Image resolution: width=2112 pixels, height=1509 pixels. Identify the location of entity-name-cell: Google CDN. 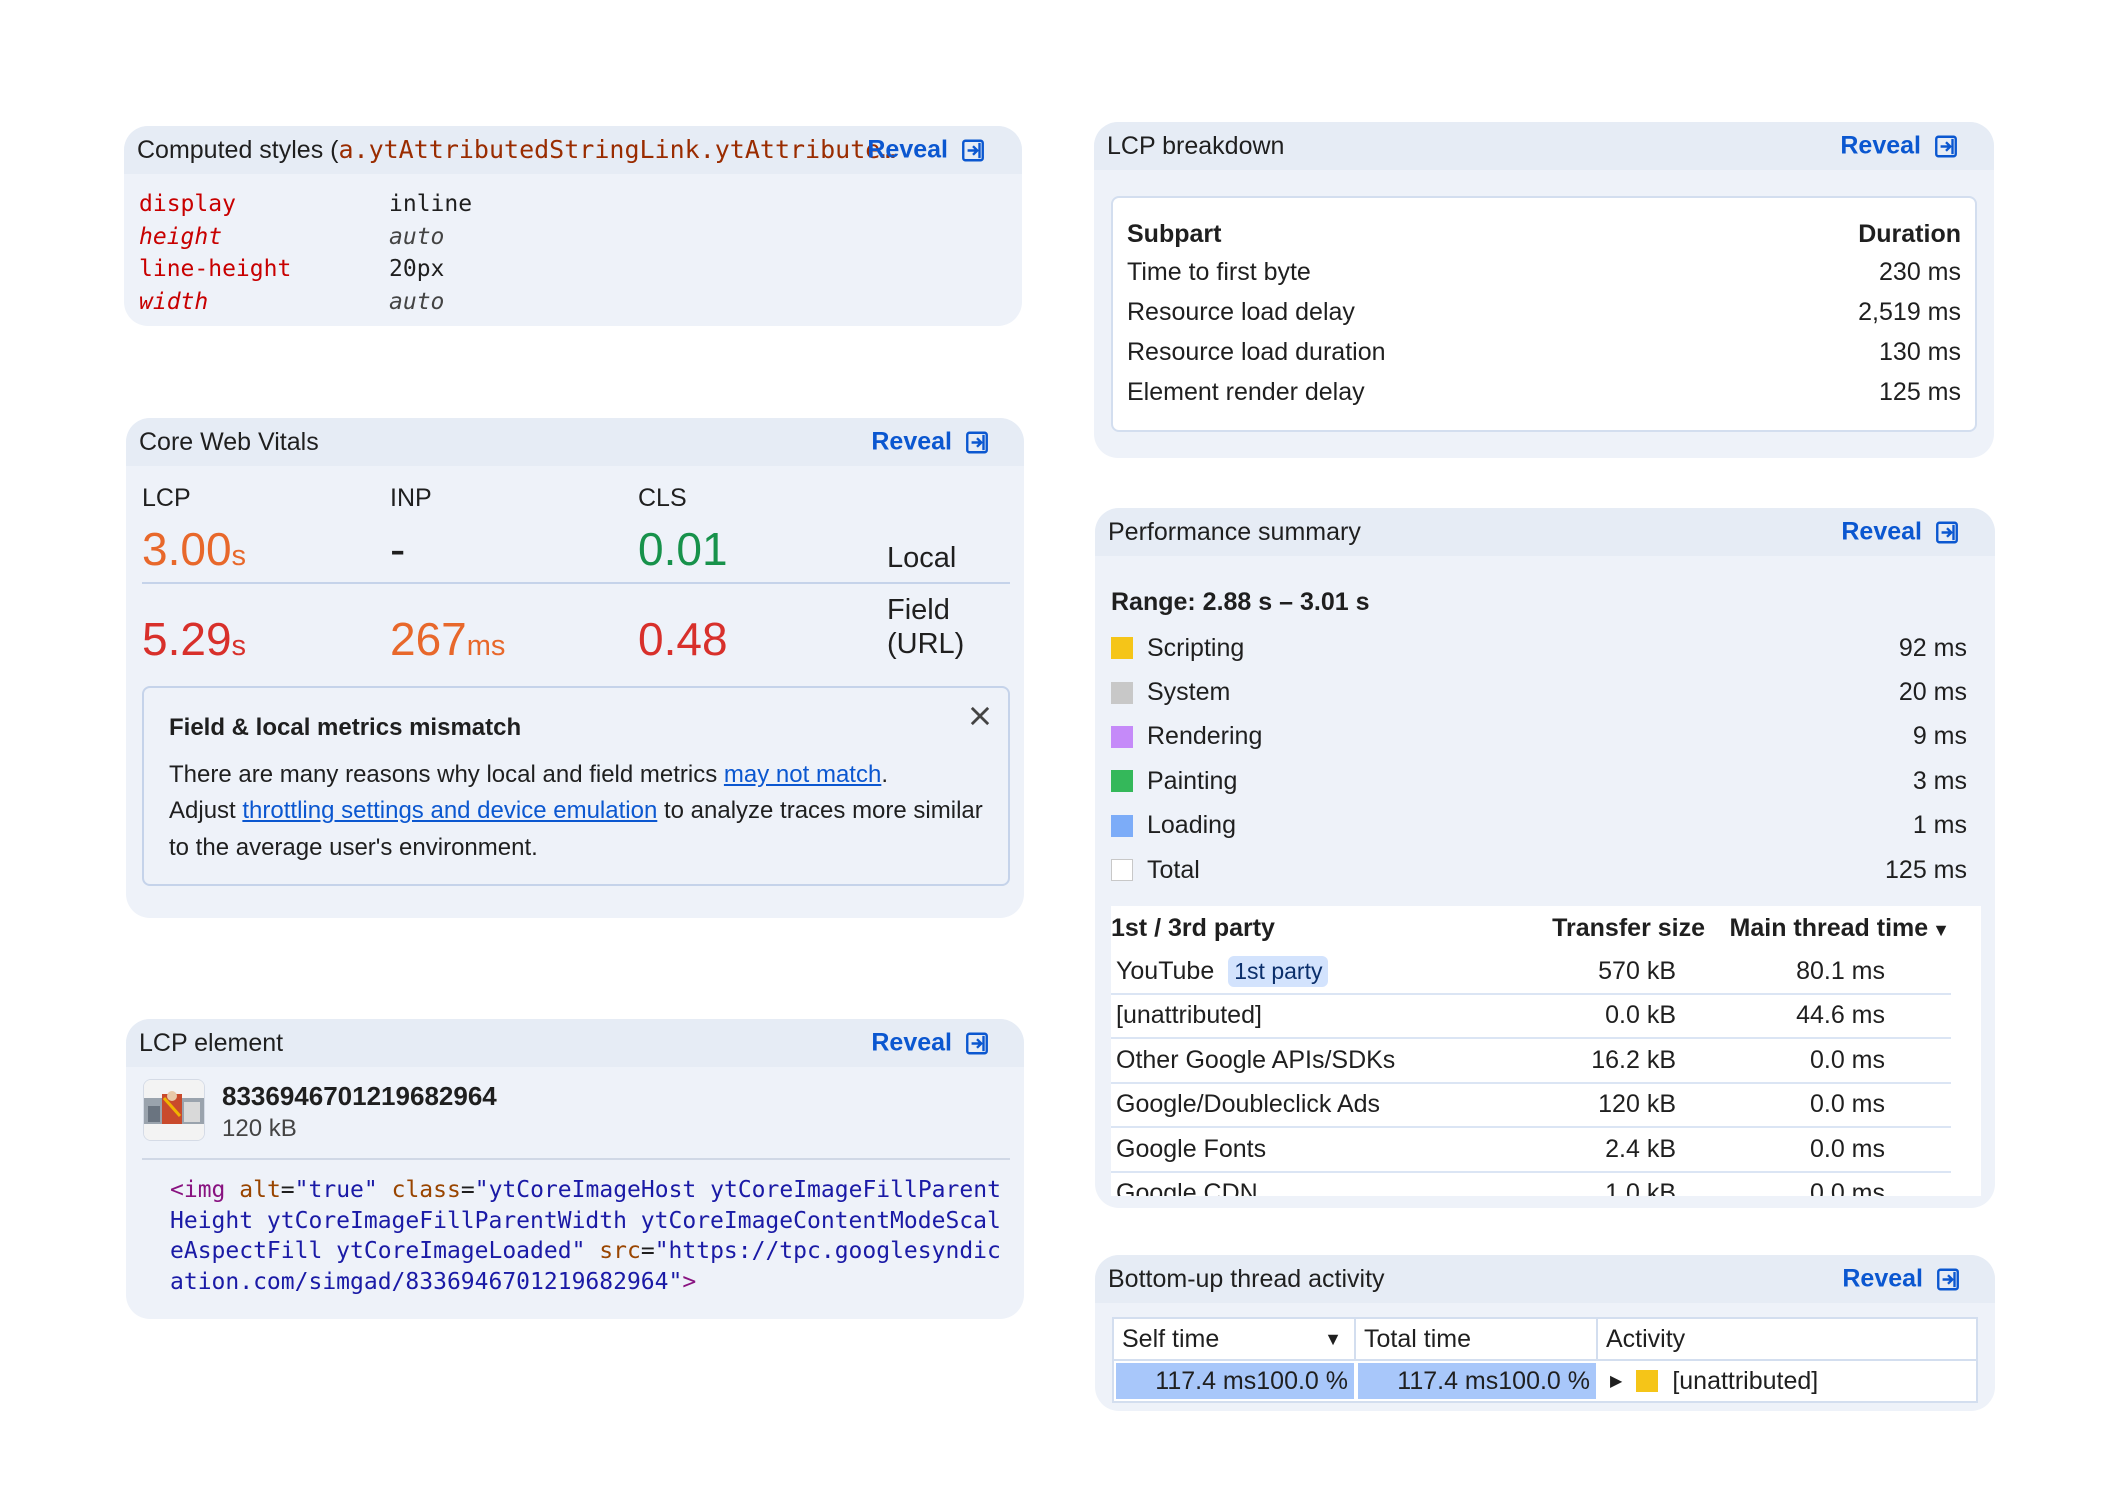
(1323, 1187).